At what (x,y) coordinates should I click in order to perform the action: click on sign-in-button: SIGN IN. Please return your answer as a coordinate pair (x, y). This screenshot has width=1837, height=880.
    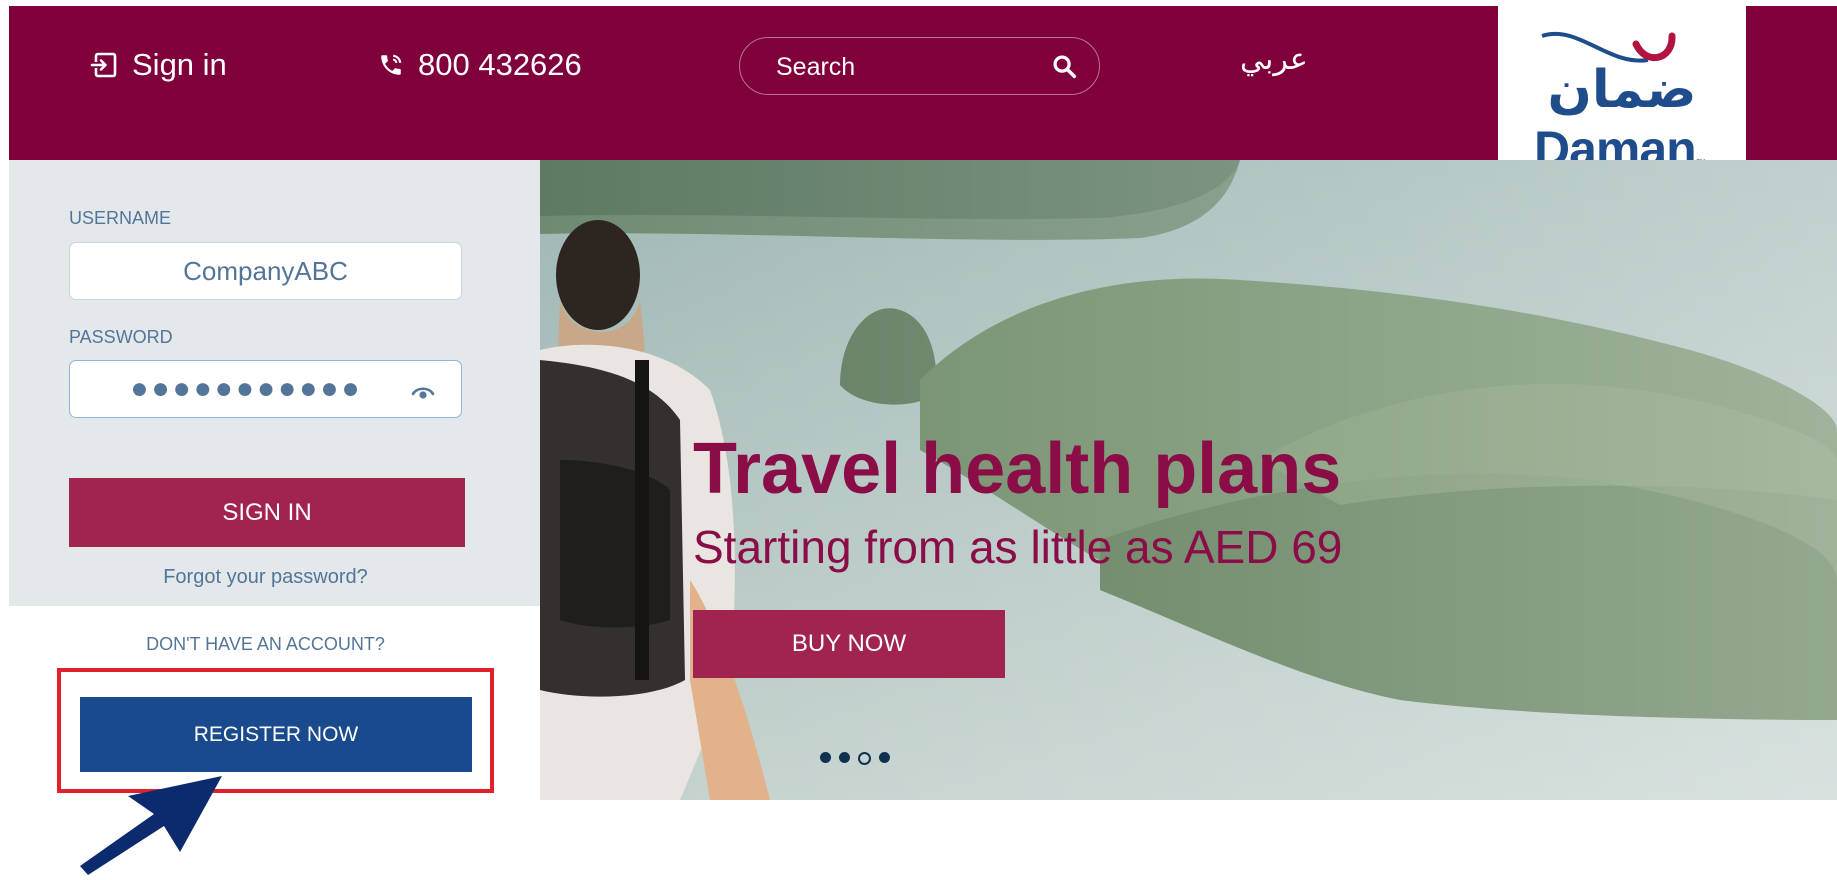
    Looking at the image, I should click on (267, 512).